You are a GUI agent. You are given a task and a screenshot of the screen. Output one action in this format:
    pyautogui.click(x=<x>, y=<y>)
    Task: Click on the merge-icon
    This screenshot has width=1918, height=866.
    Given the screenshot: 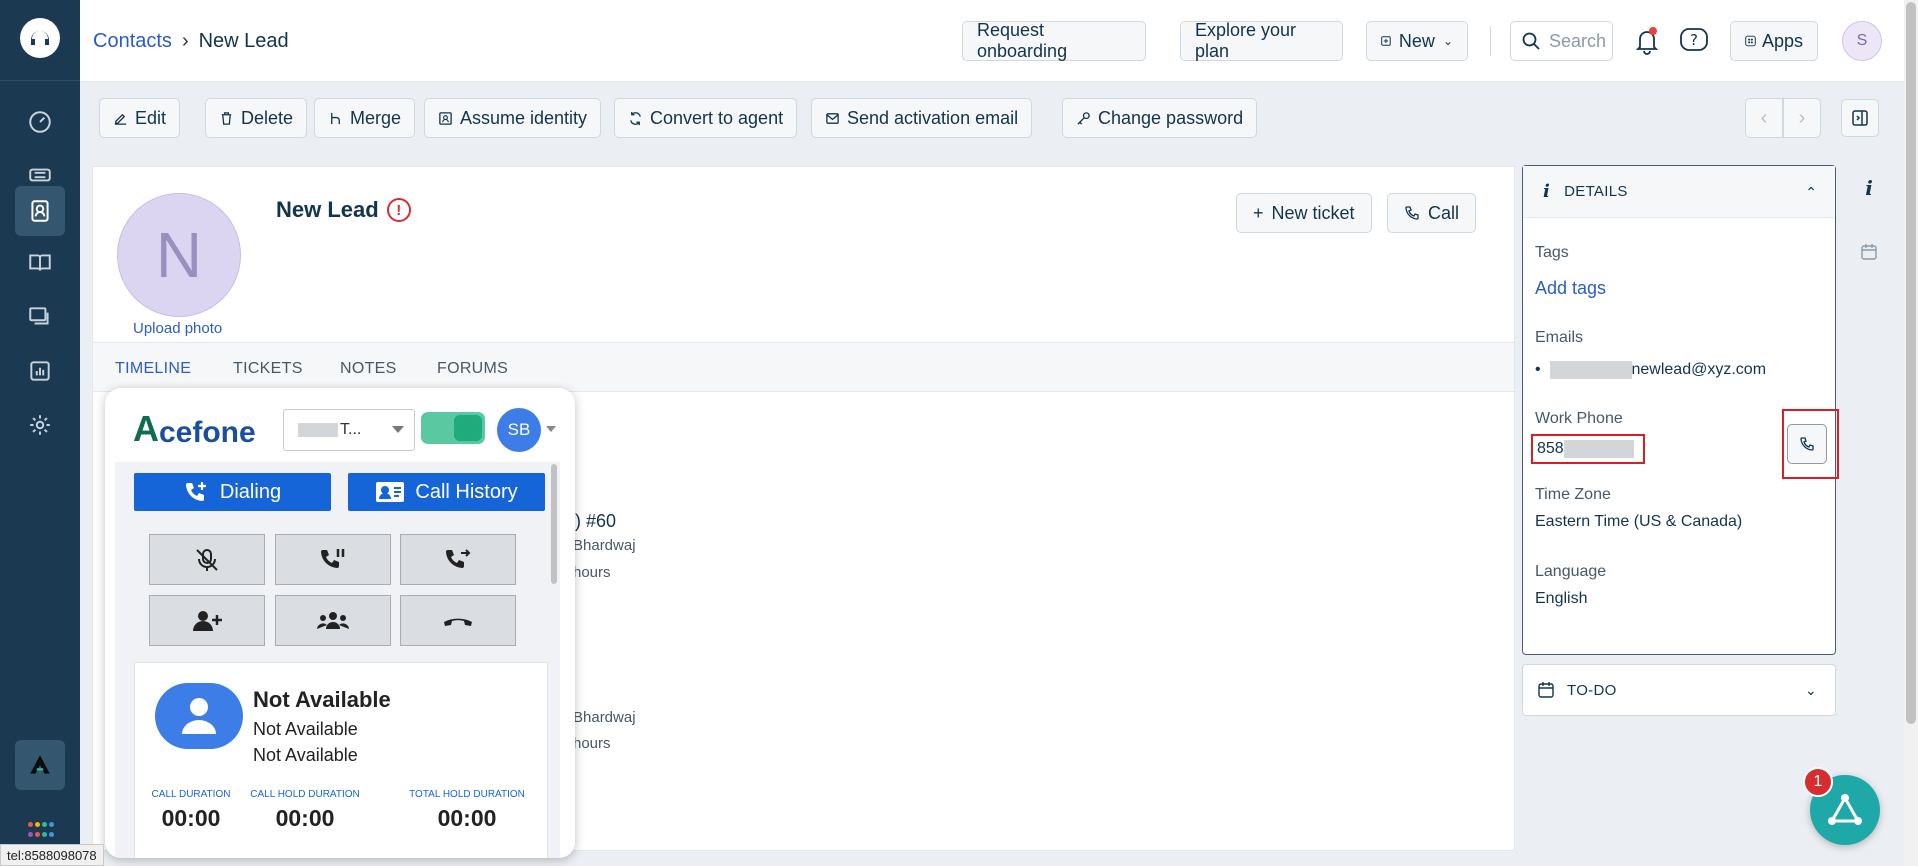 What is the action you would take?
    pyautogui.click(x=335, y=118)
    